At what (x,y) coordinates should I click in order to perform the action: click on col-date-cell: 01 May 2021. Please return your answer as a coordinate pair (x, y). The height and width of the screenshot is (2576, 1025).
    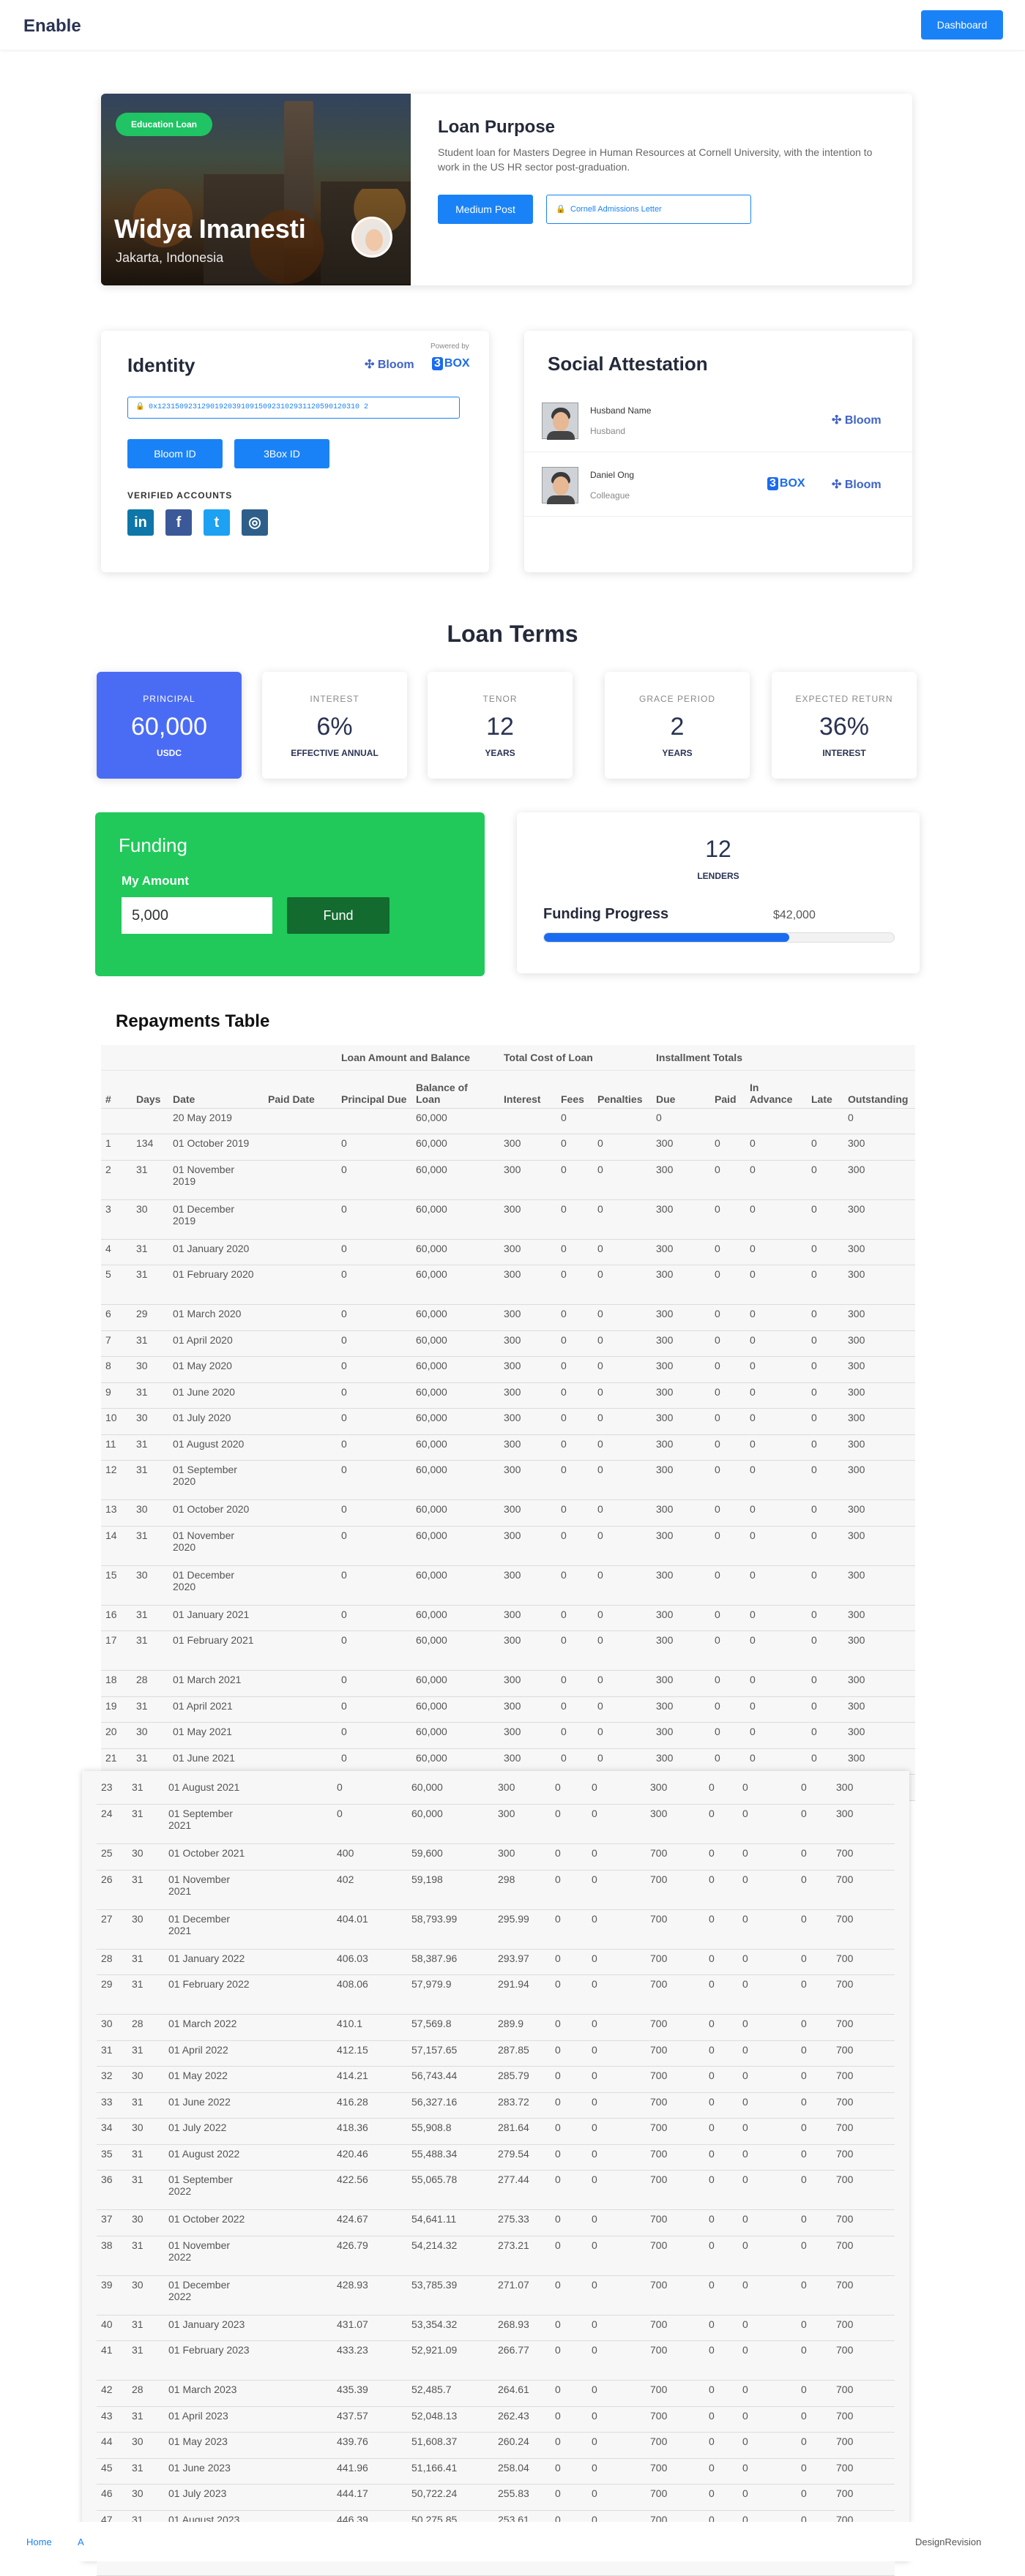
    Looking at the image, I should click on (216, 1735).